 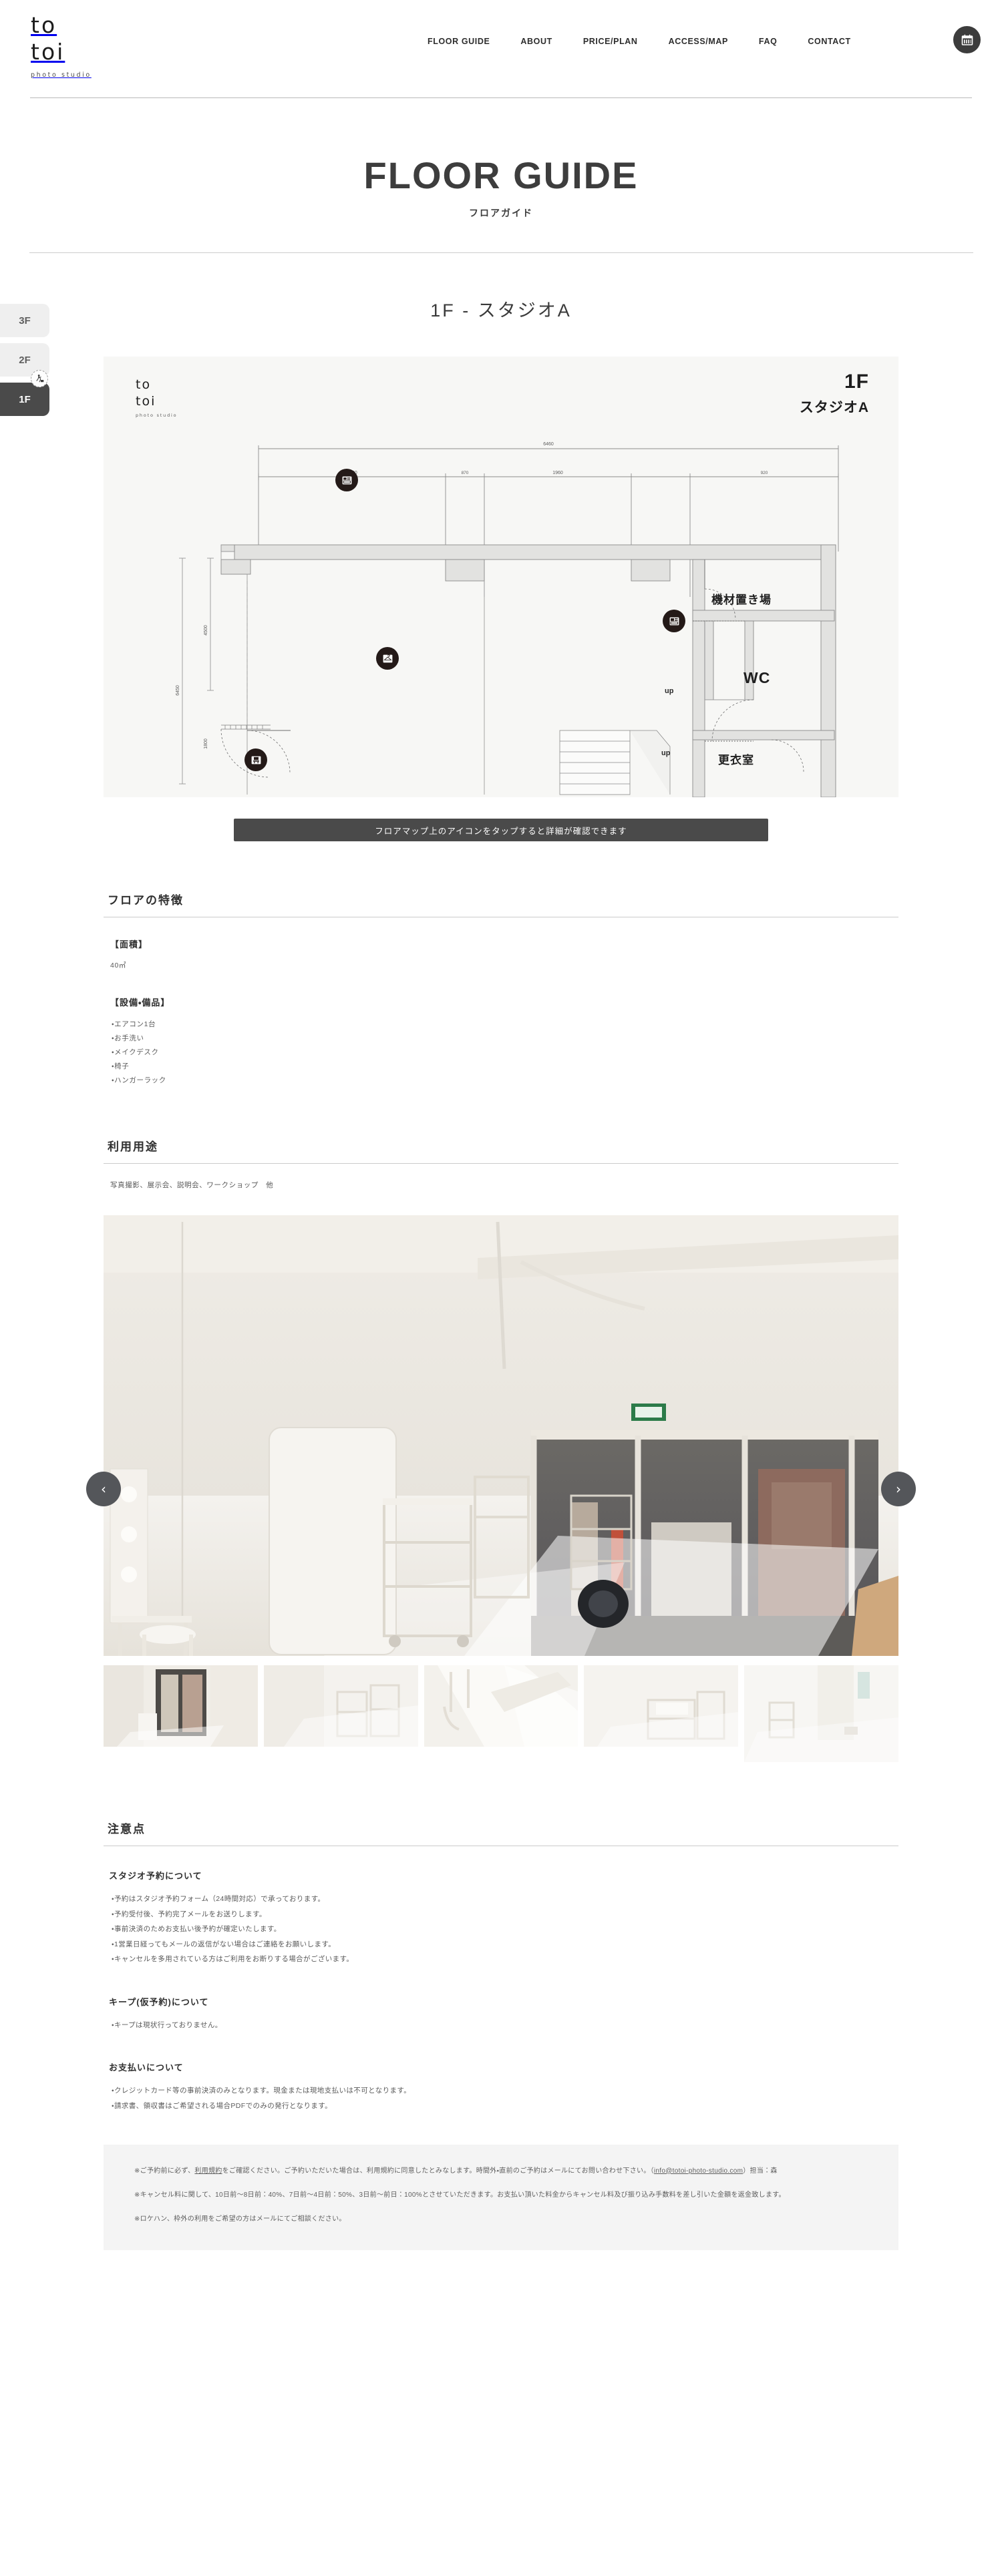 I want to click on terms-link: 利用規約, so click(x=208, y=2171).